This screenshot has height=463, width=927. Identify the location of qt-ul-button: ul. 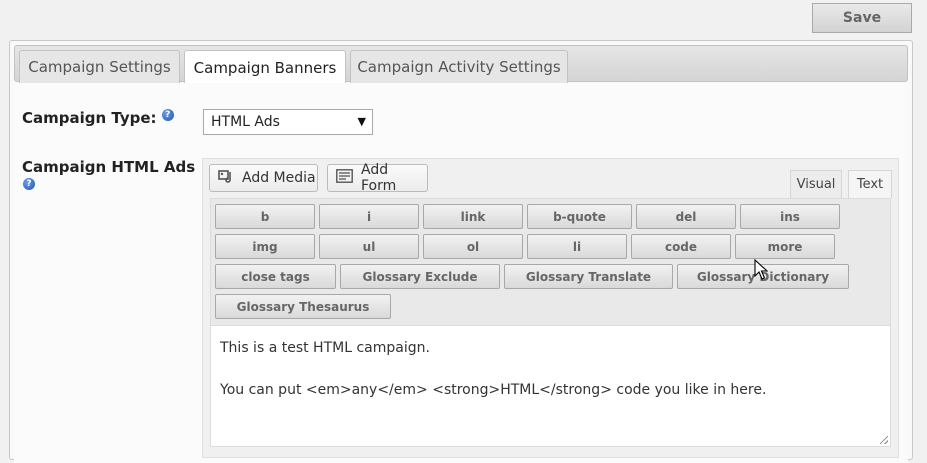
(369, 246).